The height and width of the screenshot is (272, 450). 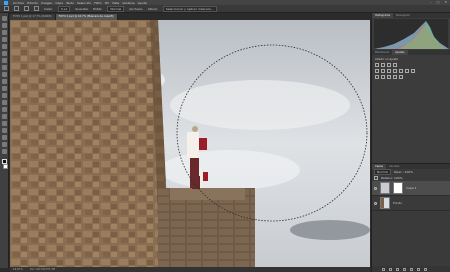 What do you see at coordinates (390, 269) in the screenshot?
I see `layer-style-icon` at bounding box center [390, 269].